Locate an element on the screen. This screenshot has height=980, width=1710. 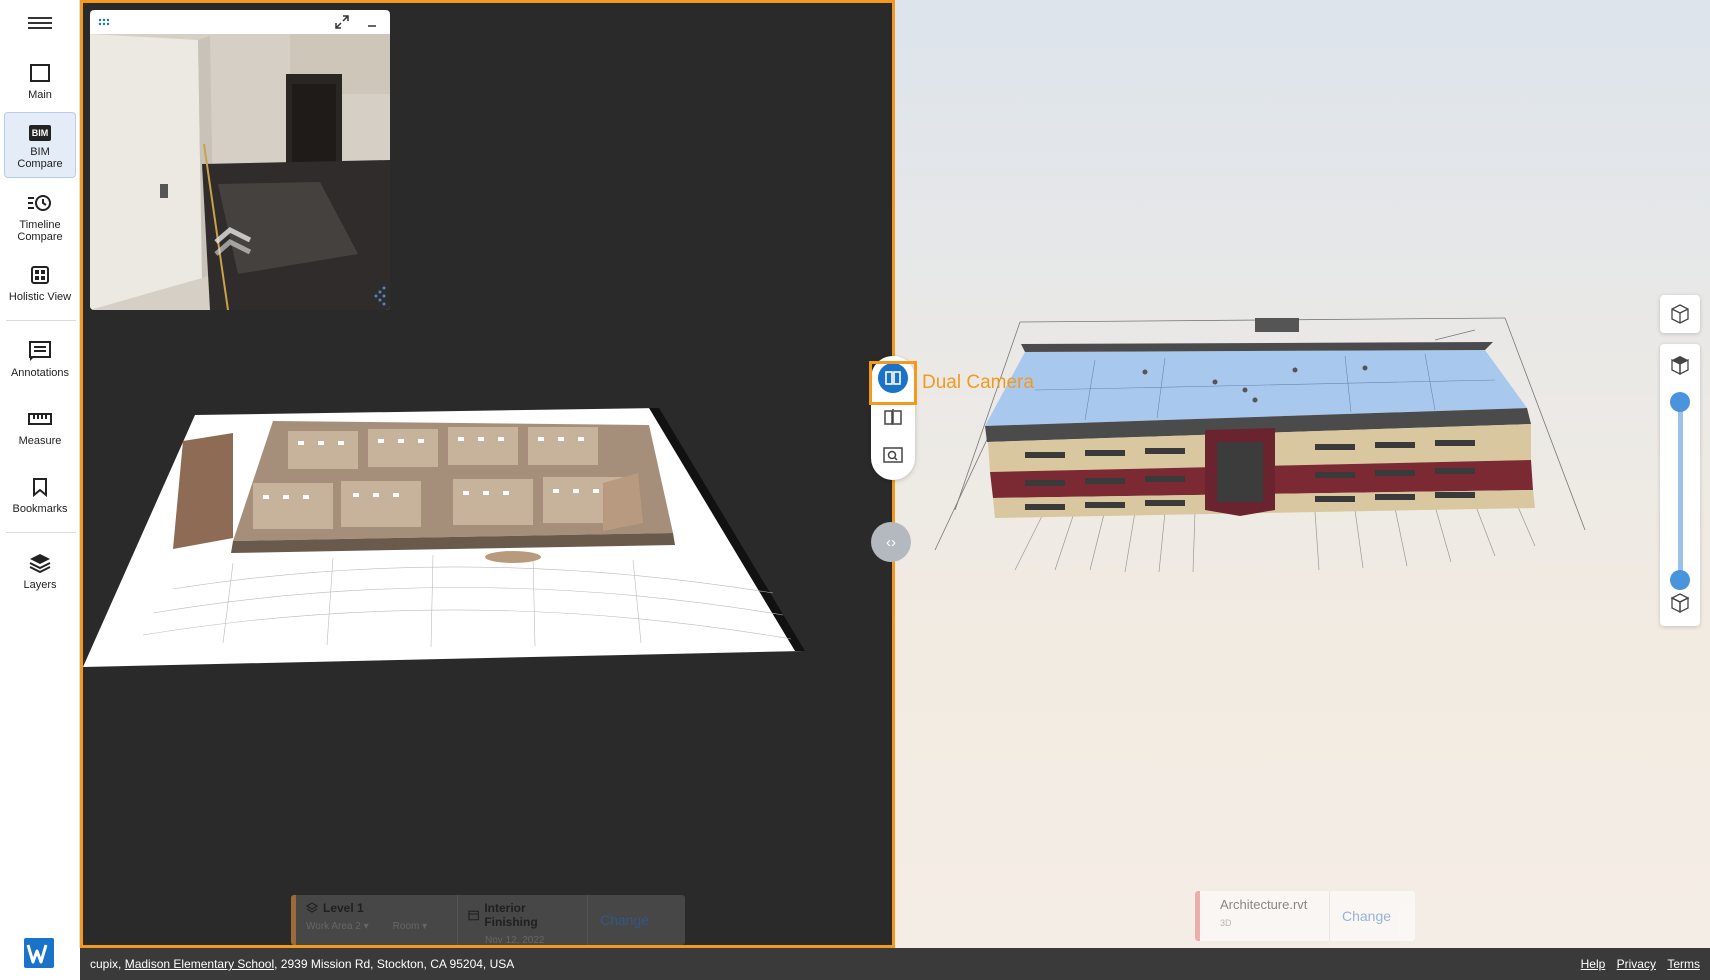
nav-layers: Layers is located at coordinates (40, 570).